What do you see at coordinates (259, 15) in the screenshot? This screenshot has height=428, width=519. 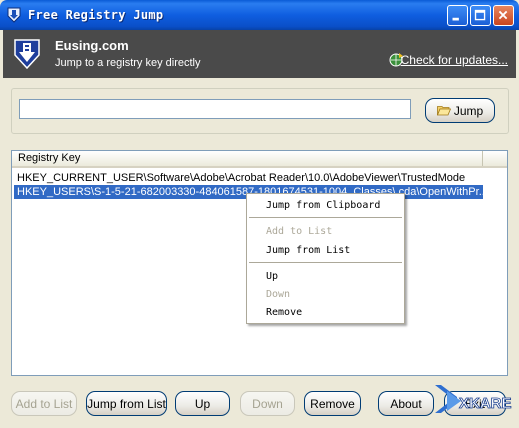 I see `title-bar: Free Registry Jump` at bounding box center [259, 15].